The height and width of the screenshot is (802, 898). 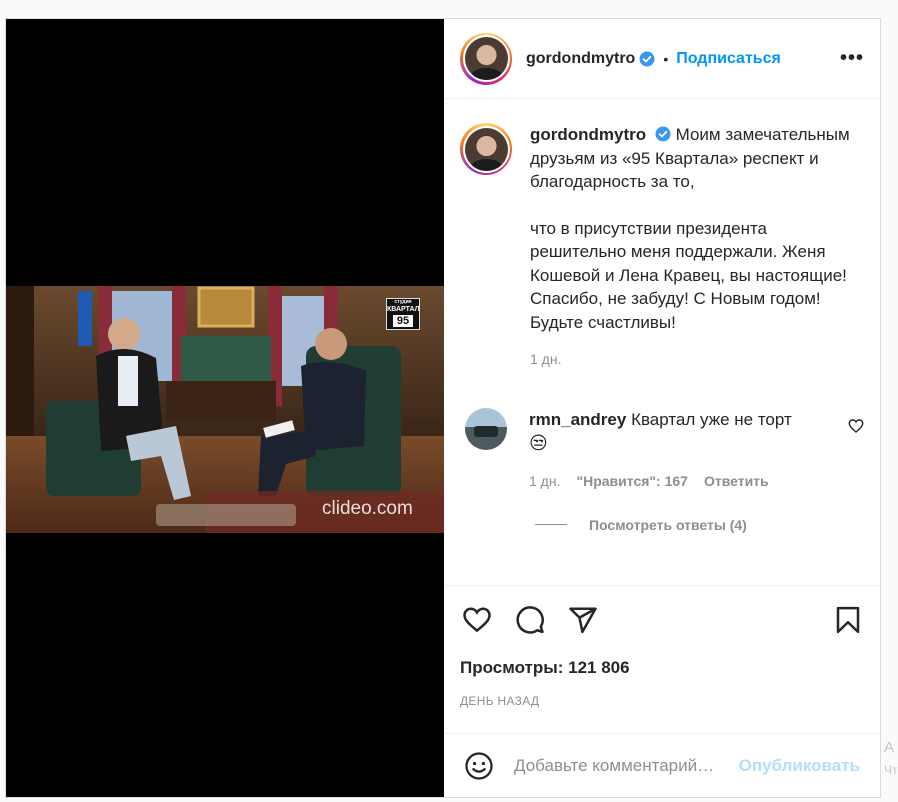 I want to click on follow-button: Подписаться, so click(x=728, y=59).